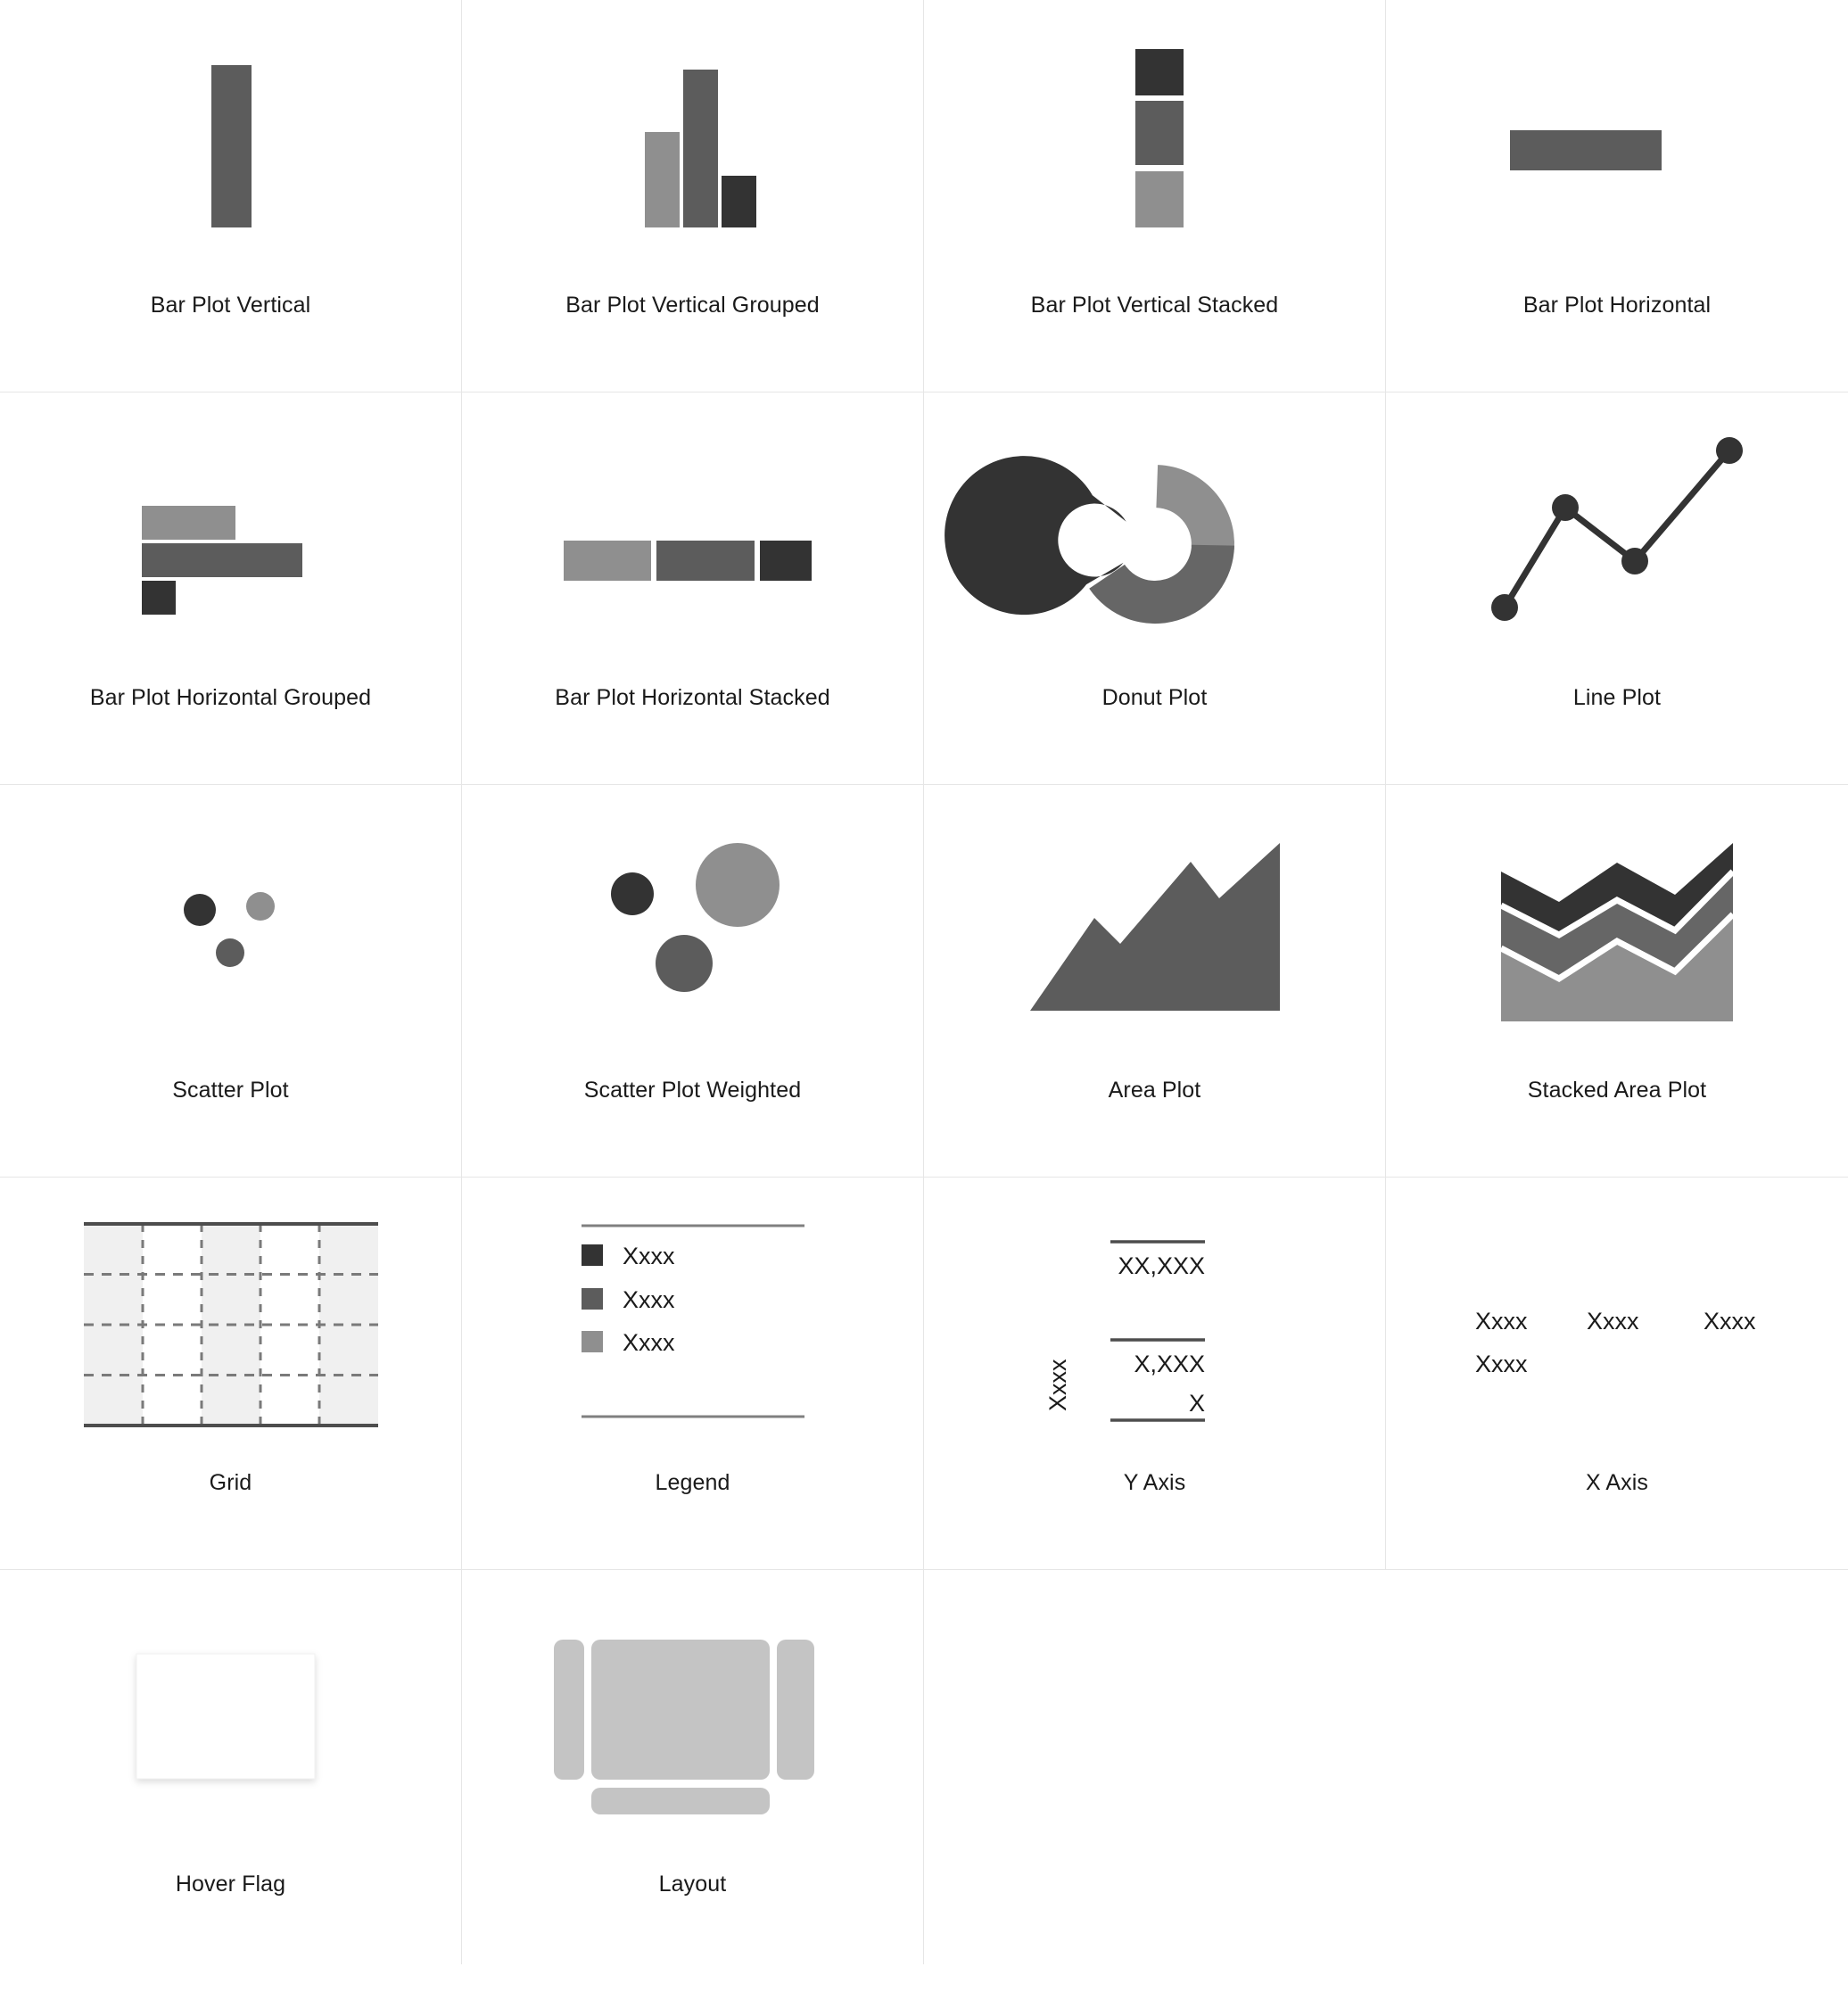  What do you see at coordinates (230, 1090) in the screenshot?
I see `caption-scatter-plot: Scatter Plot` at bounding box center [230, 1090].